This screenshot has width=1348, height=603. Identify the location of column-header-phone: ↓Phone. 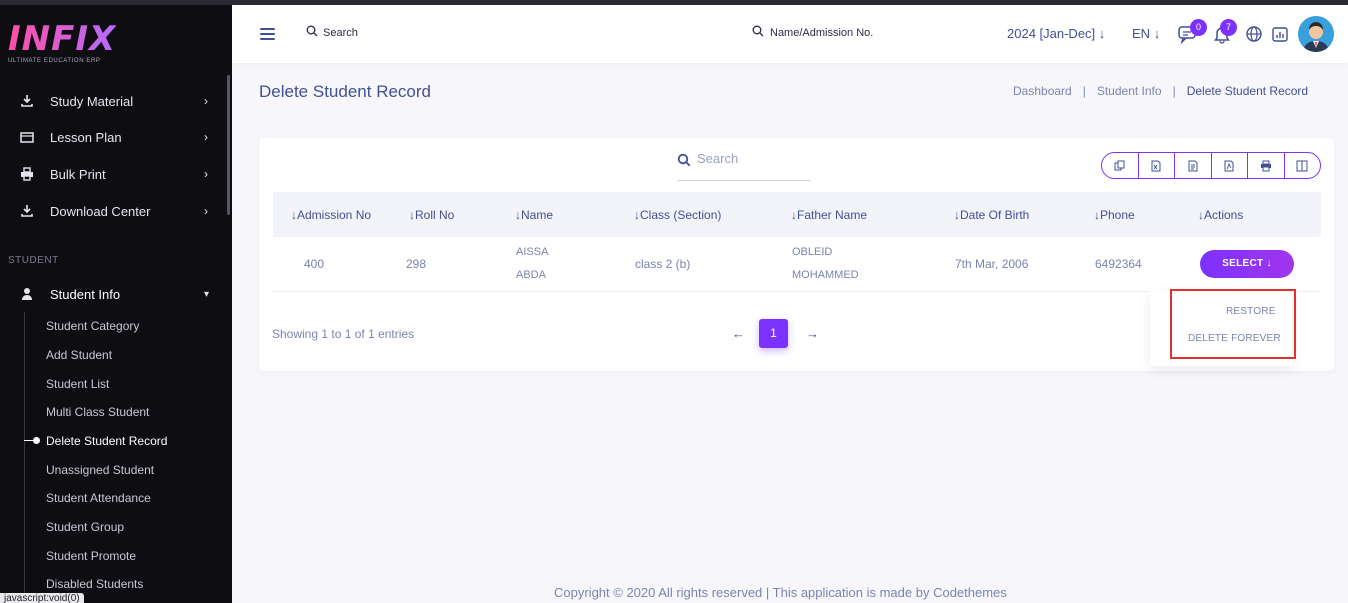
(1114, 215).